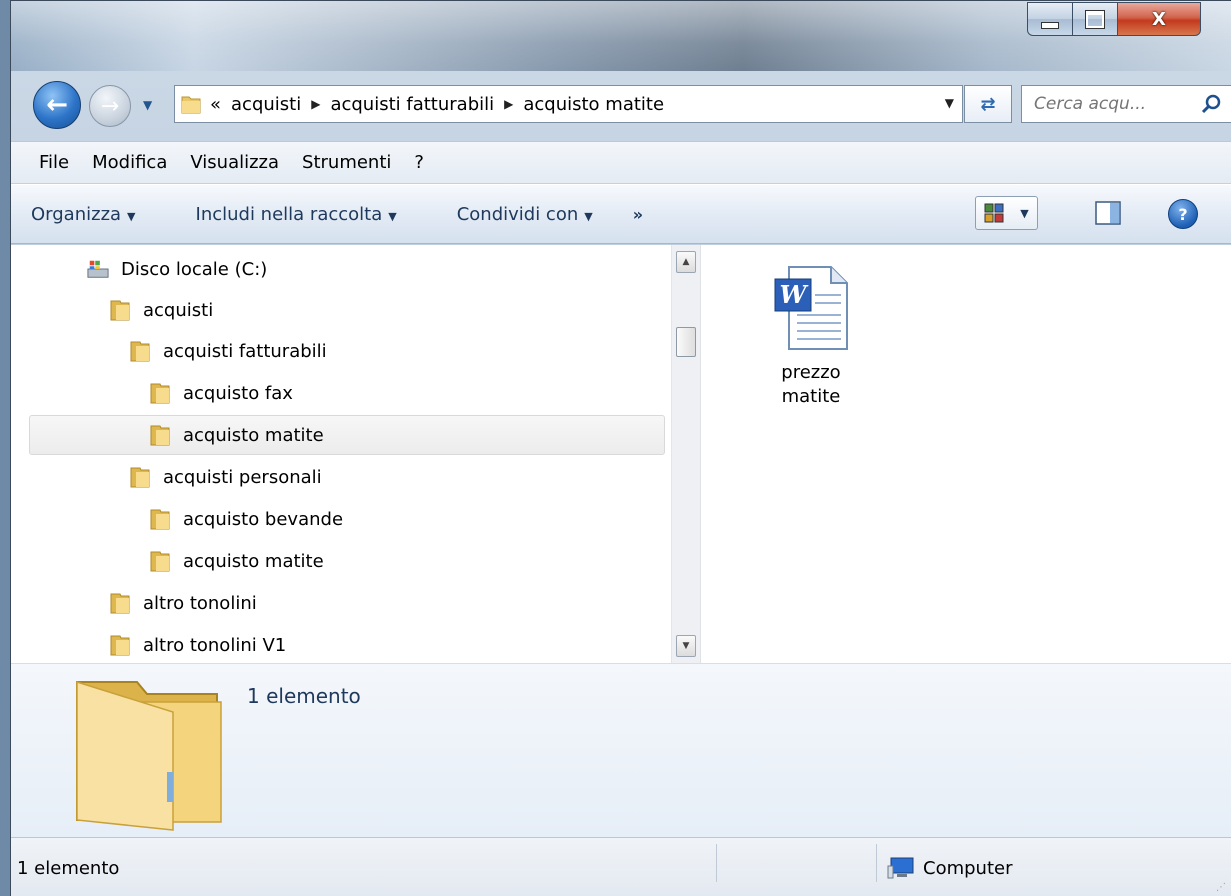 The width and height of the screenshot is (1231, 896). I want to click on maximize-button, so click(1095, 19).